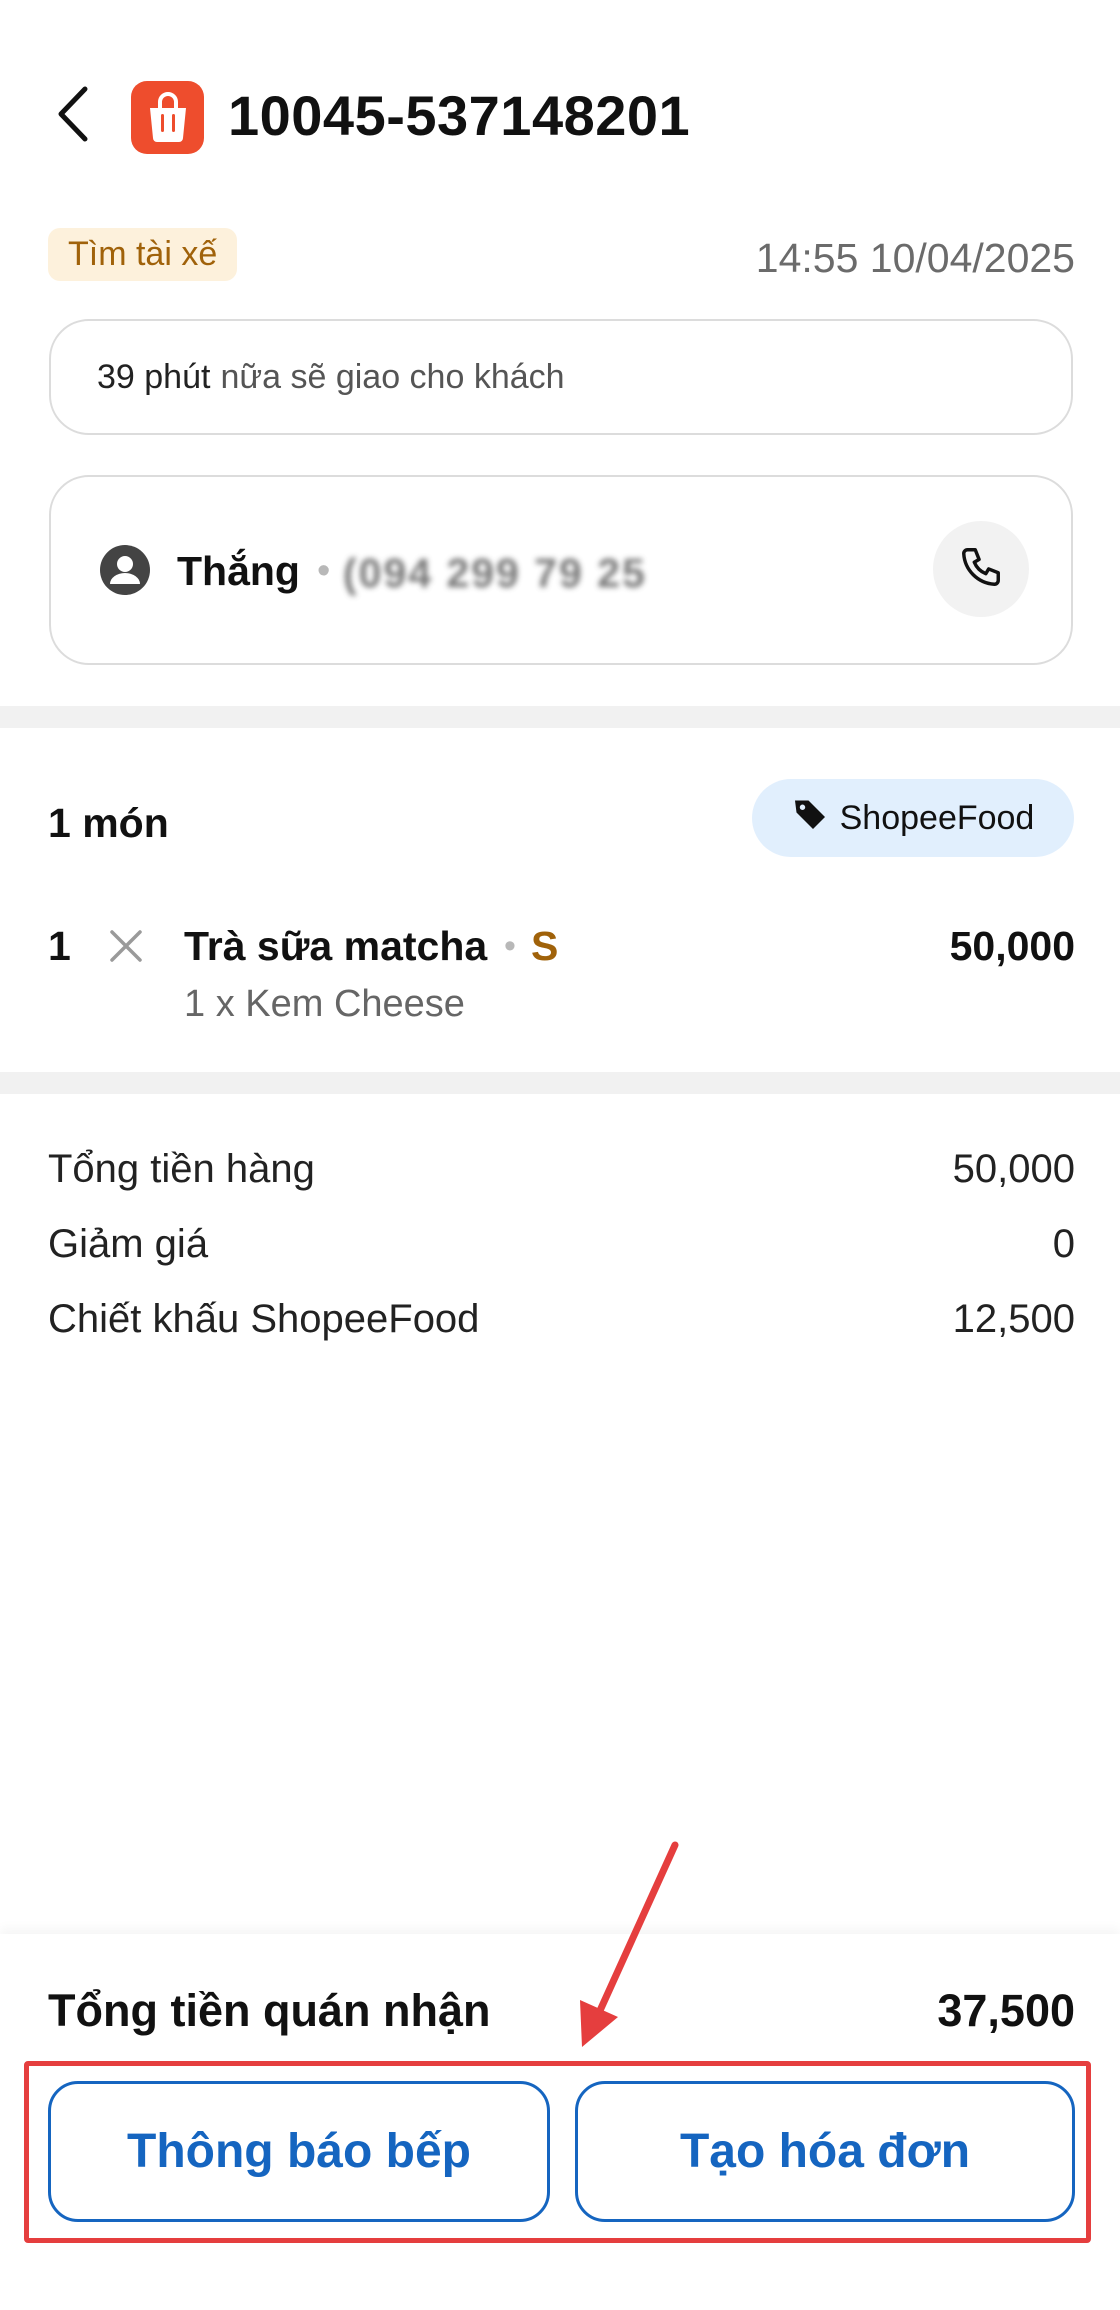  I want to click on total-label: Tổng tiền quán nhận, so click(269, 2010).